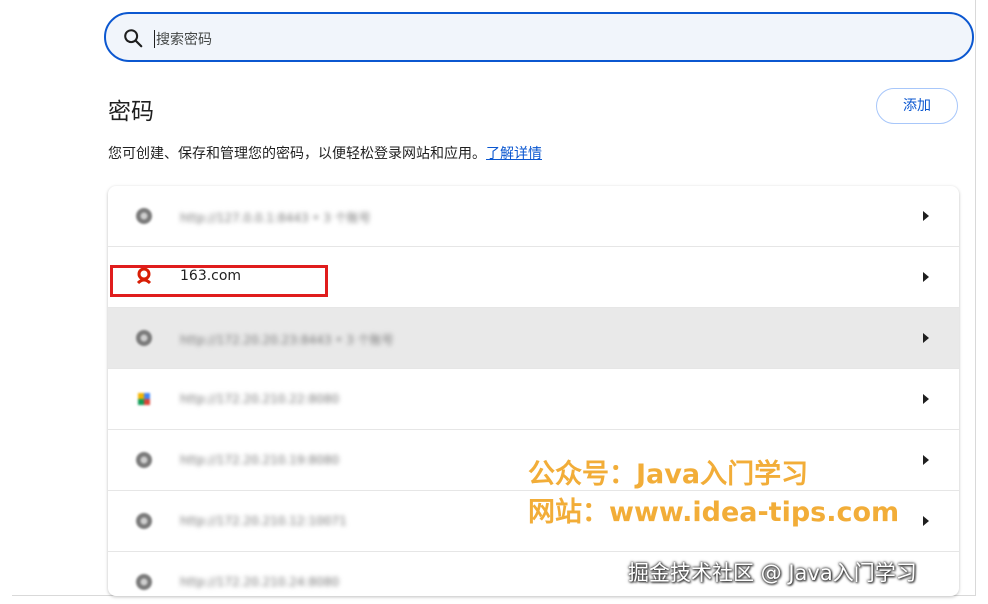 This screenshot has width=988, height=604. Describe the element at coordinates (533, 216) in the screenshot. I see `list-item: http://127.0.0.1:8443 • 3 个账号` at that location.